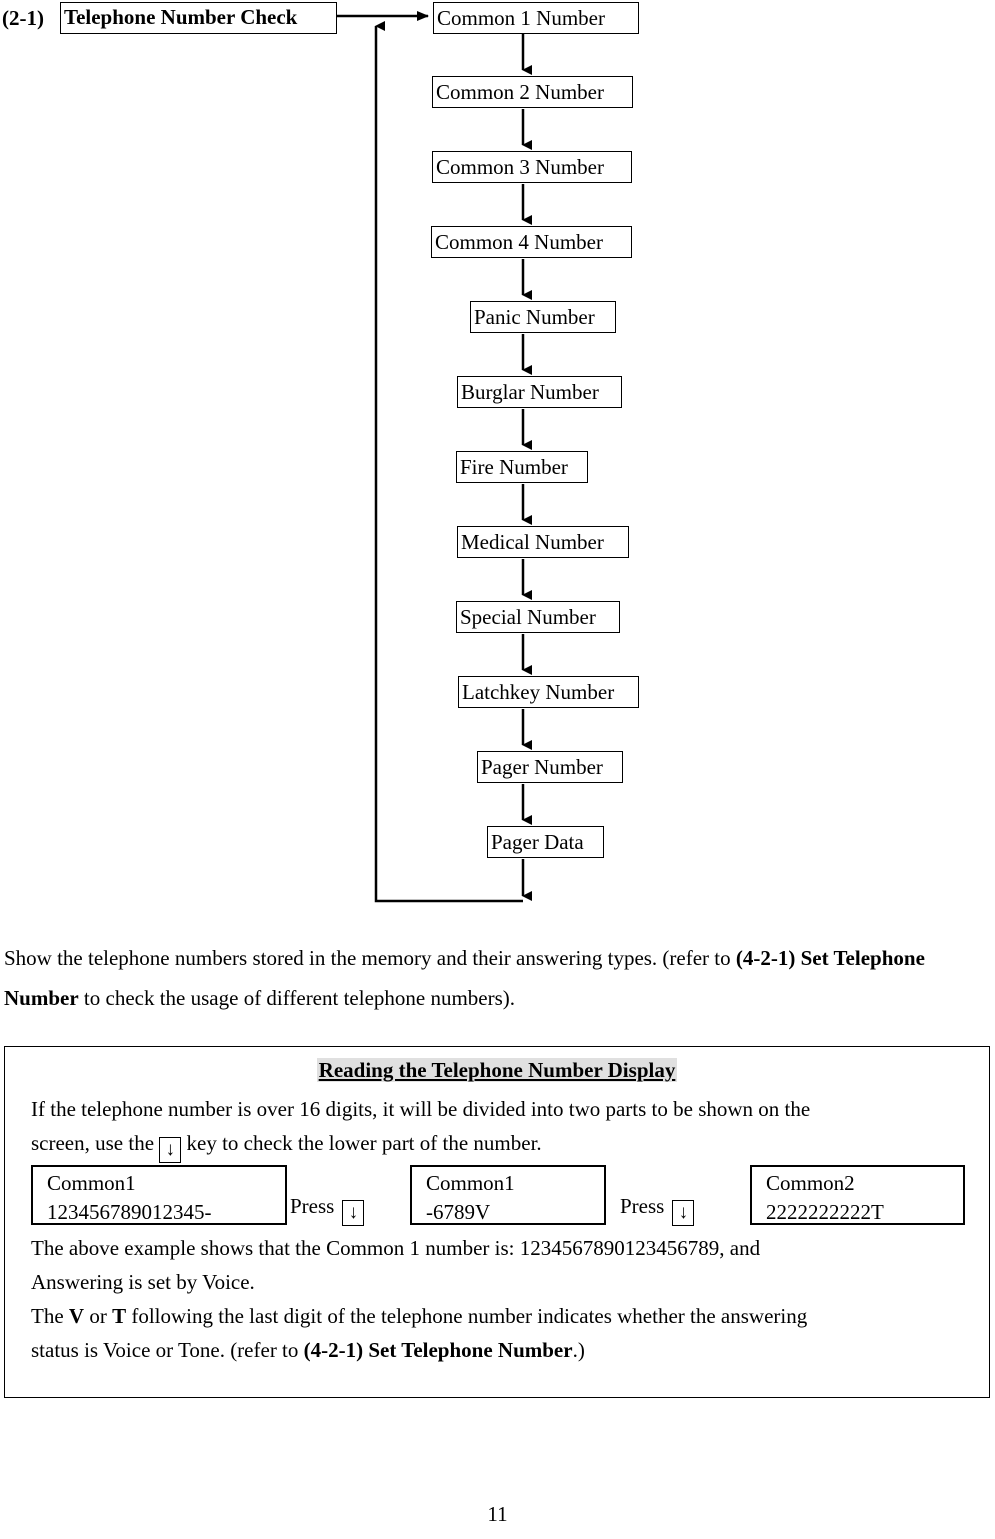 The height and width of the screenshot is (1539, 995). I want to click on flow-node-latchkey-number: Latchkey Number, so click(548, 692).